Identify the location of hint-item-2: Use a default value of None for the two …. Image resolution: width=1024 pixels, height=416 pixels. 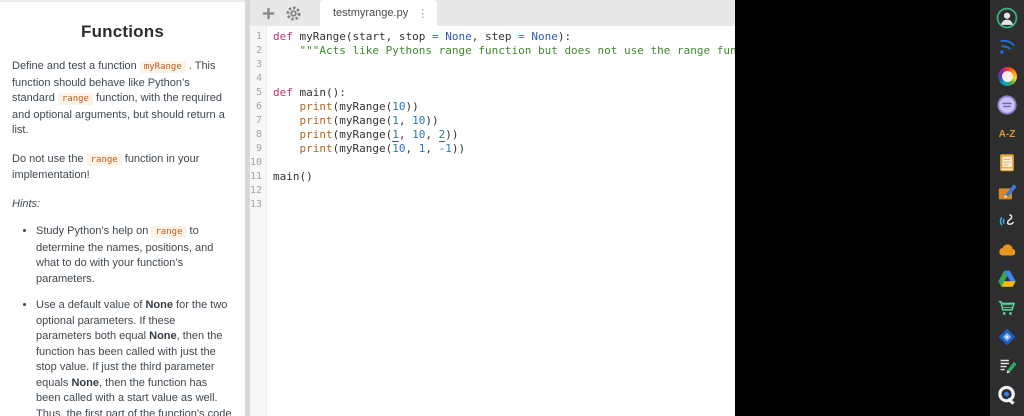
(134, 357).